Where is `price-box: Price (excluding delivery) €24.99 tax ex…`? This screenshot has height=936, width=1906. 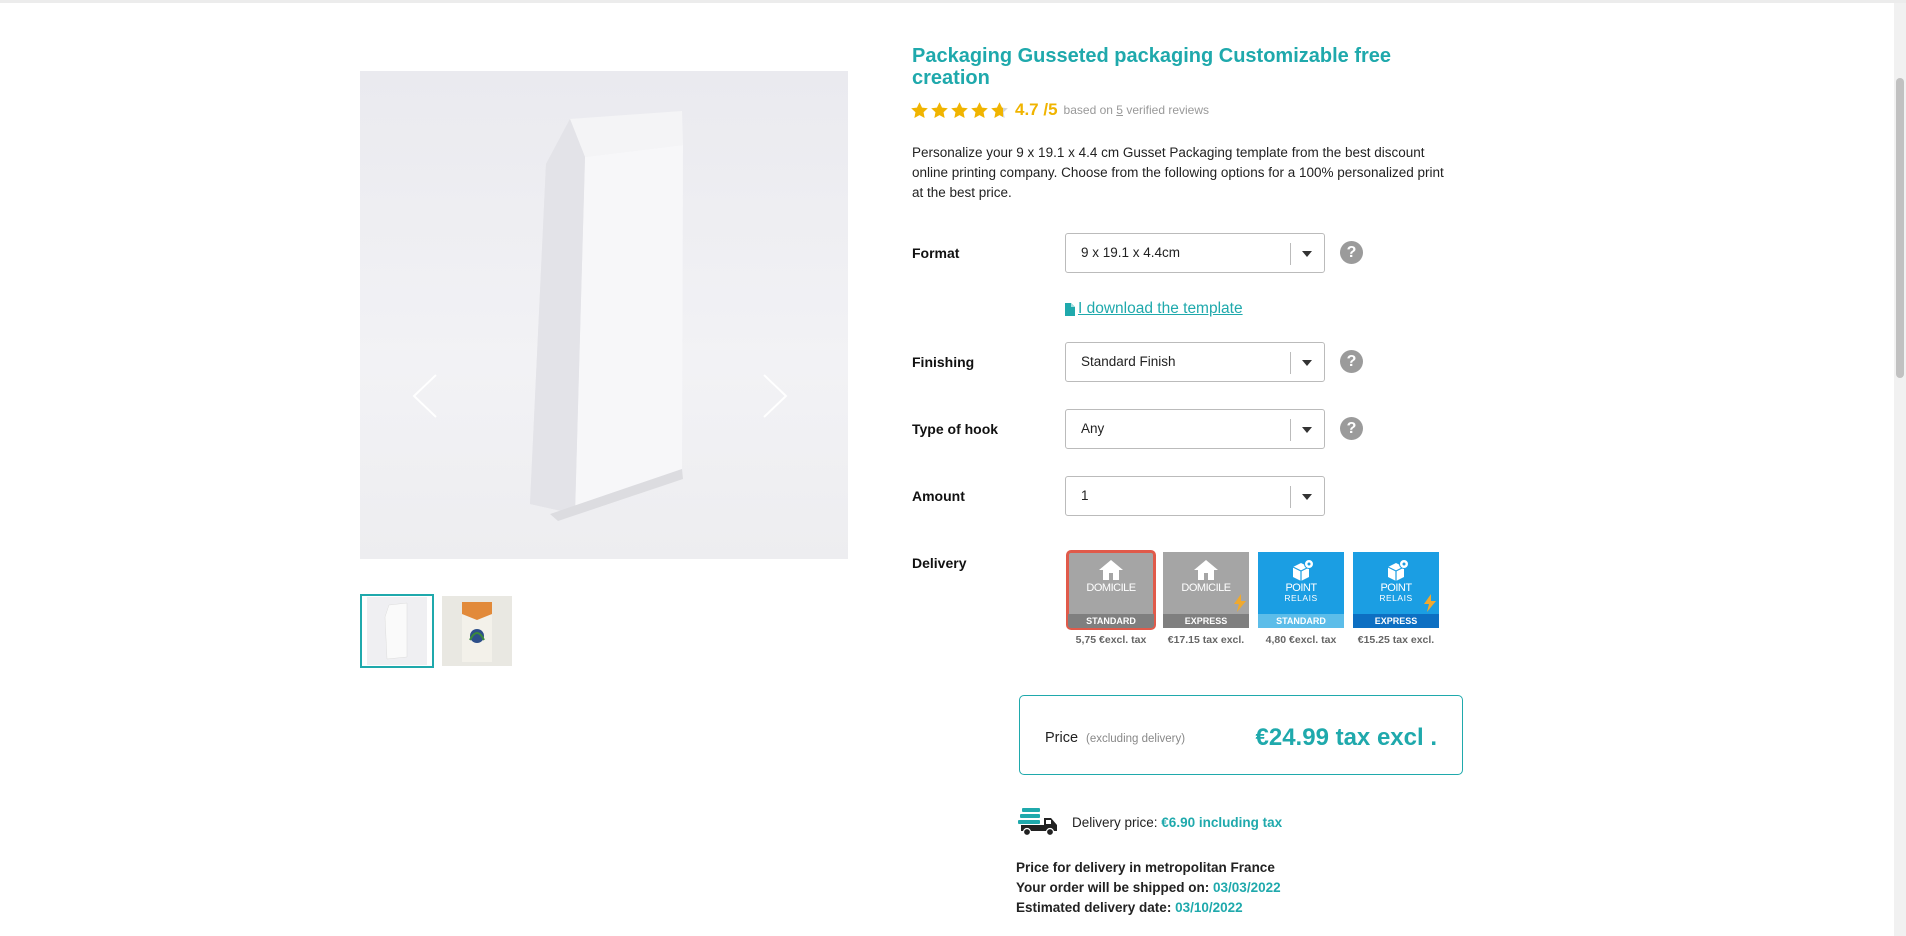
price-box: Price (excluding delivery) €24.99 tax ex… is located at coordinates (1241, 735).